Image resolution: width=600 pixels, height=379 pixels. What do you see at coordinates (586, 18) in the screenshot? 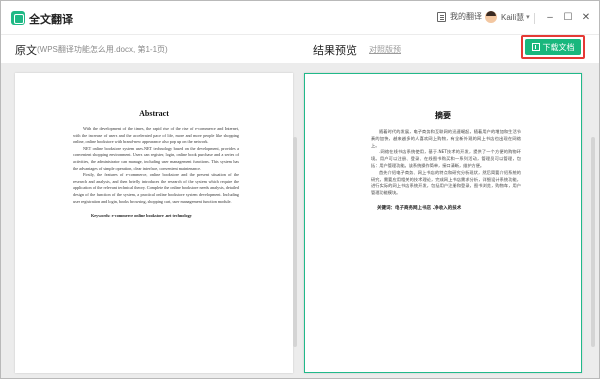
I see `close-button: ✕` at bounding box center [586, 18].